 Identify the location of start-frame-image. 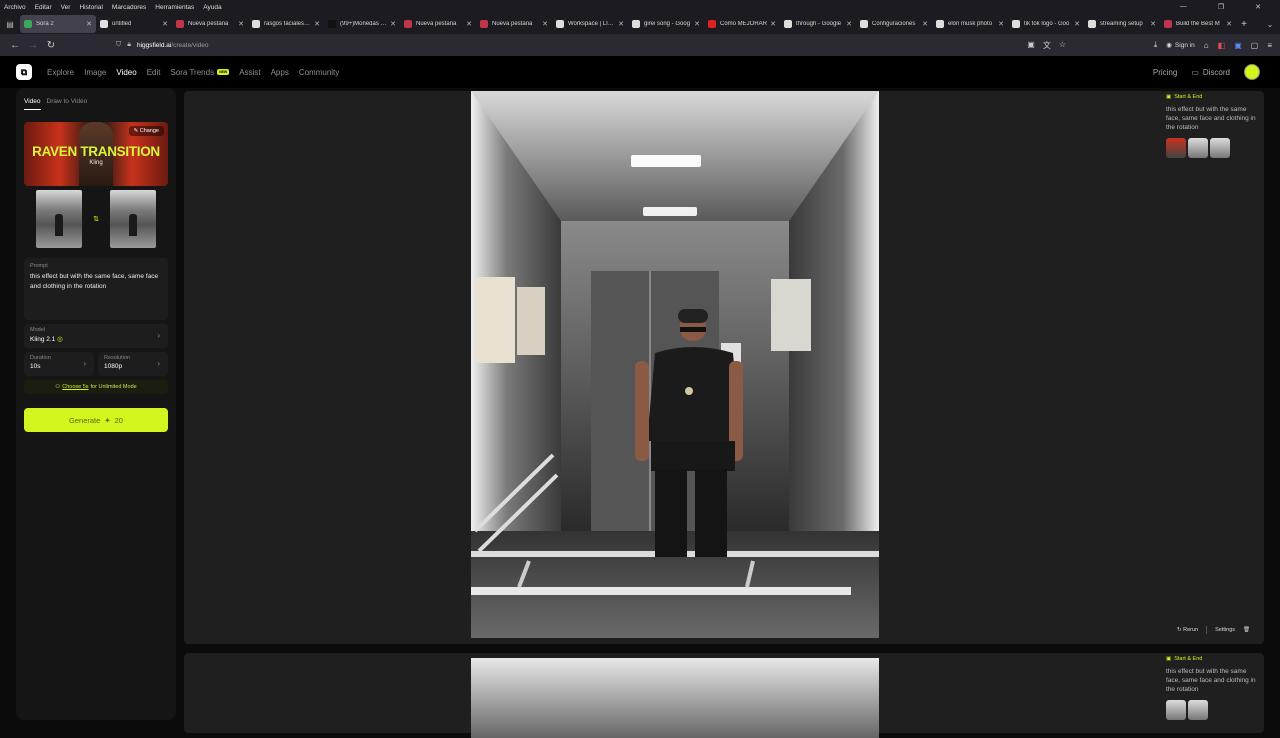
(59, 219).